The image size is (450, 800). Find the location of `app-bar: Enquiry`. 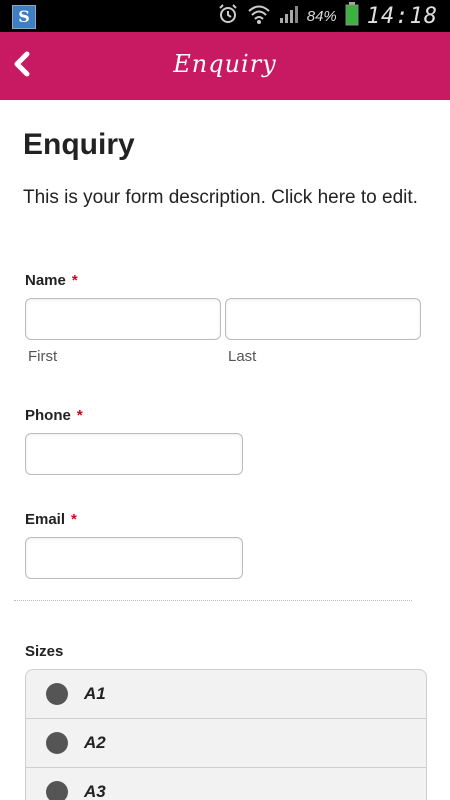

app-bar: Enquiry is located at coordinates (225, 66).